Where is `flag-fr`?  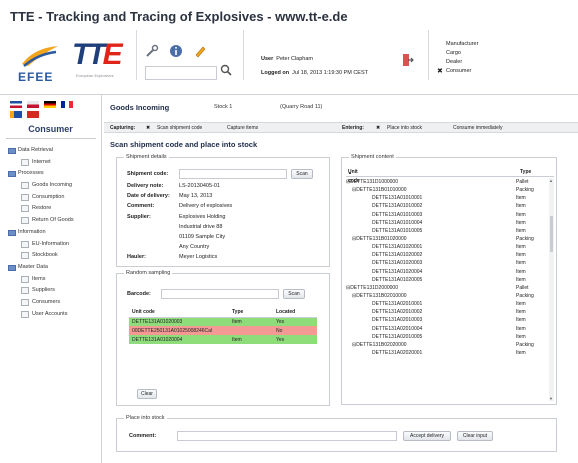 flag-fr is located at coordinates (67, 104).